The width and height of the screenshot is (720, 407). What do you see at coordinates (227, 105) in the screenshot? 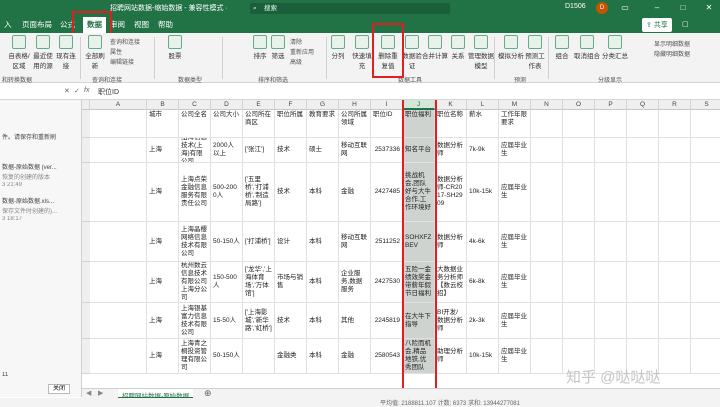
I see `column-header-D: D` at bounding box center [227, 105].